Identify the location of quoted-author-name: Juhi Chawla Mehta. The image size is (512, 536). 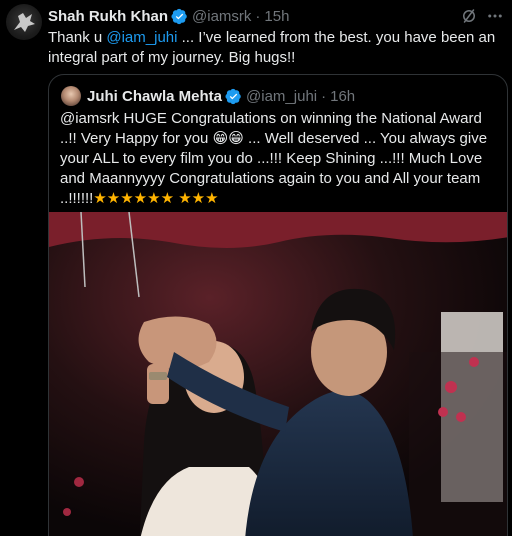
(154, 96).